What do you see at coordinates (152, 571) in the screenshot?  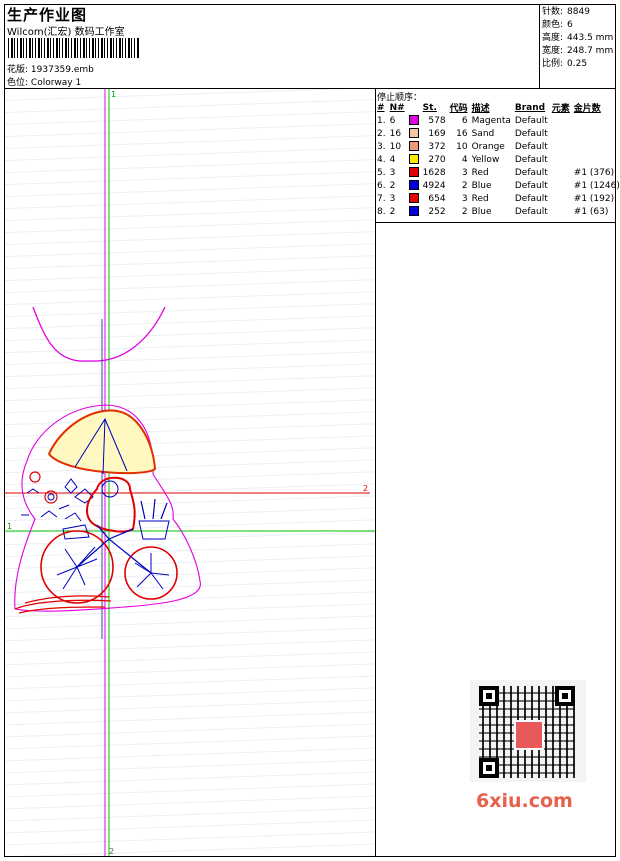 I see `rear-wheel-spokes` at bounding box center [152, 571].